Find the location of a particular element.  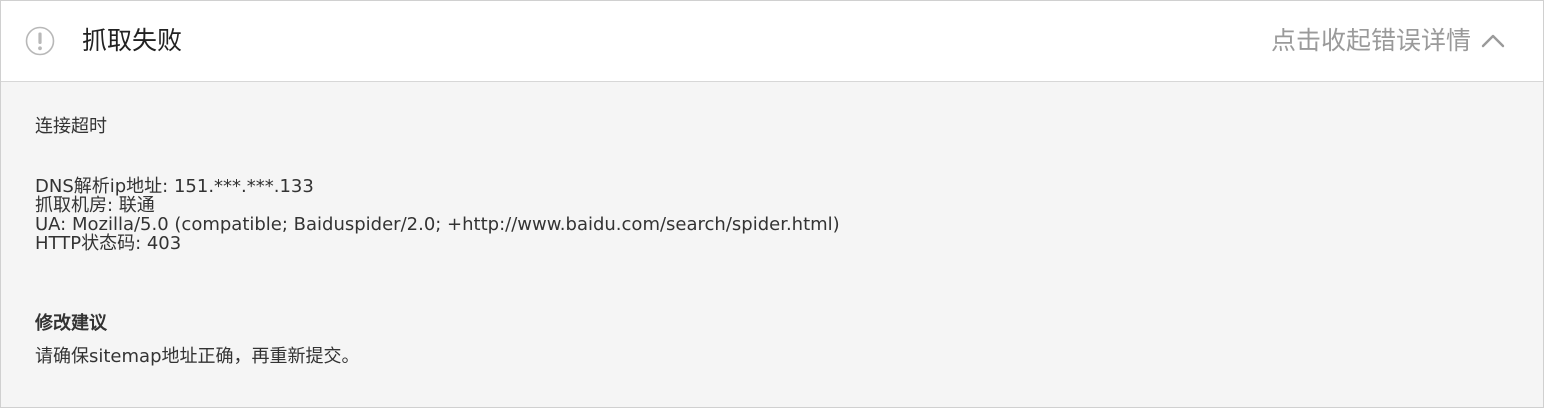

chevron-up-icon is located at coordinates (1493, 41).